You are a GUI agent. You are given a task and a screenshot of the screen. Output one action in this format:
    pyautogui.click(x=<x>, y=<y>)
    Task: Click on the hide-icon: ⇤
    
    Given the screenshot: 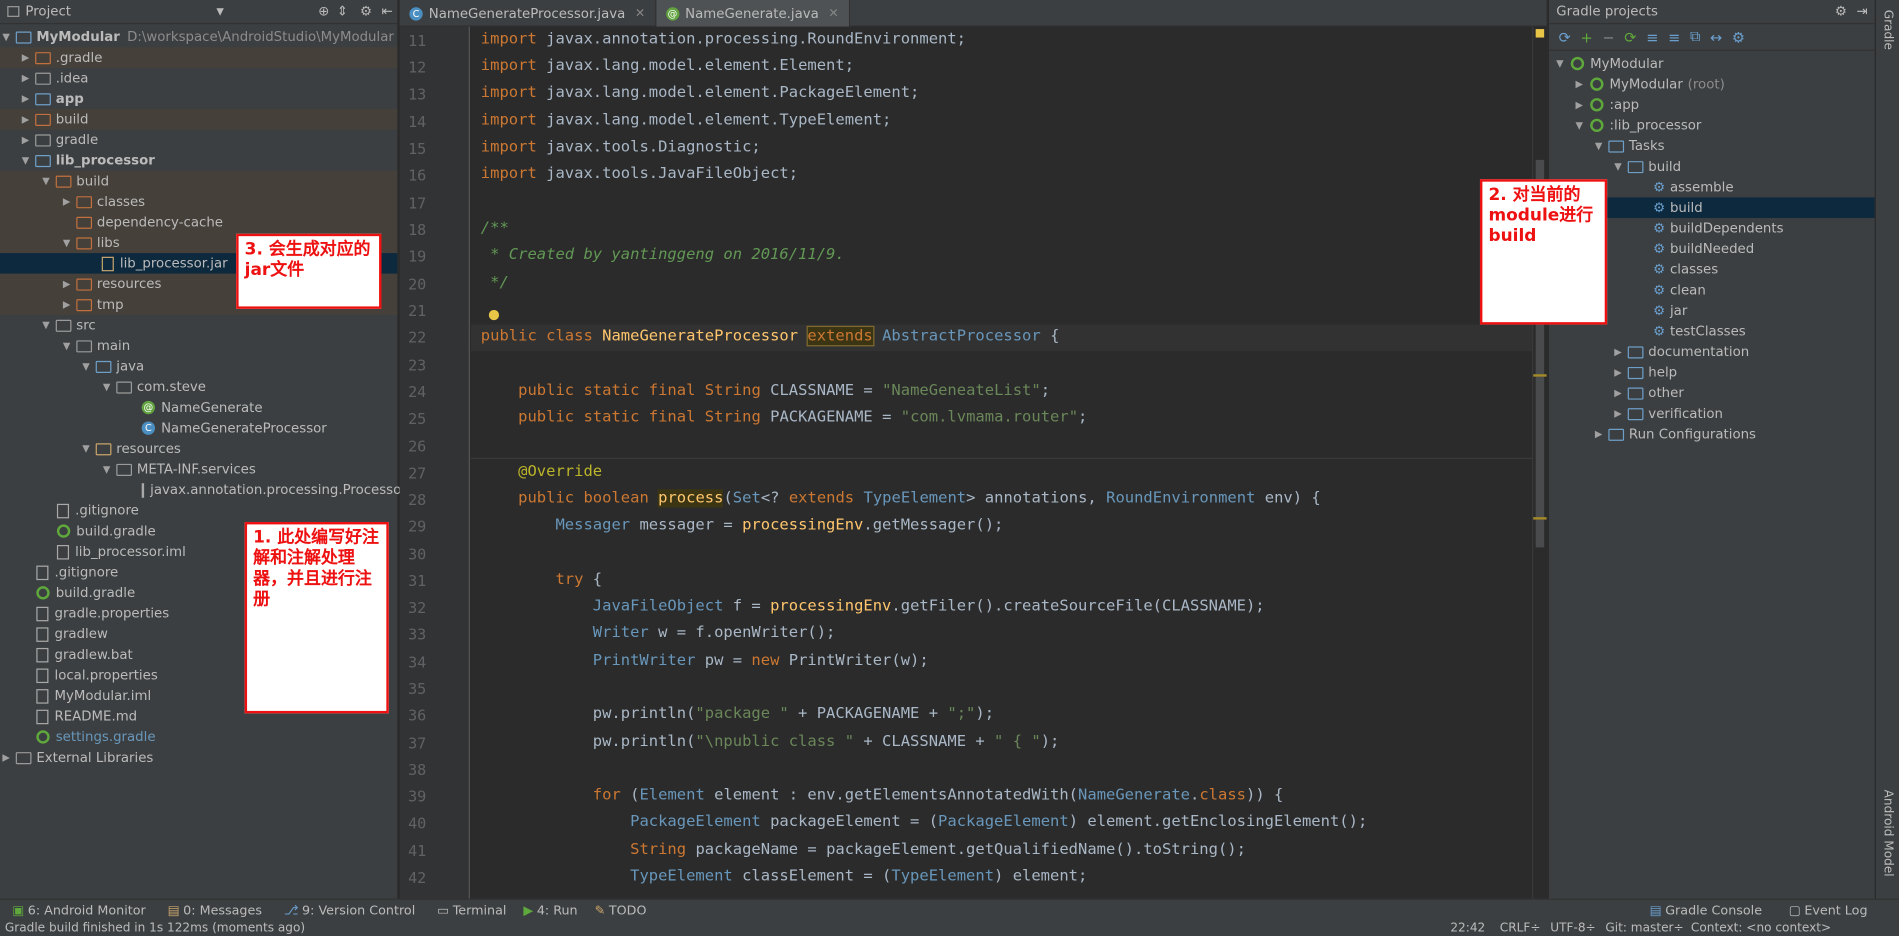 What is the action you would take?
    pyautogui.click(x=387, y=12)
    